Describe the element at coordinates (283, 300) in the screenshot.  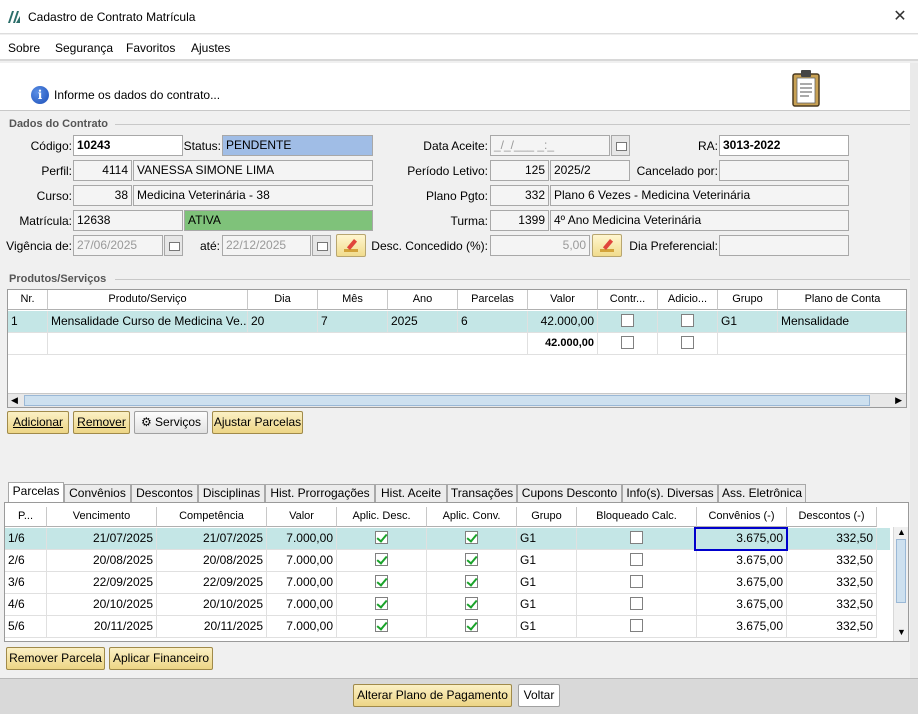
I see `col-header: Dia` at that location.